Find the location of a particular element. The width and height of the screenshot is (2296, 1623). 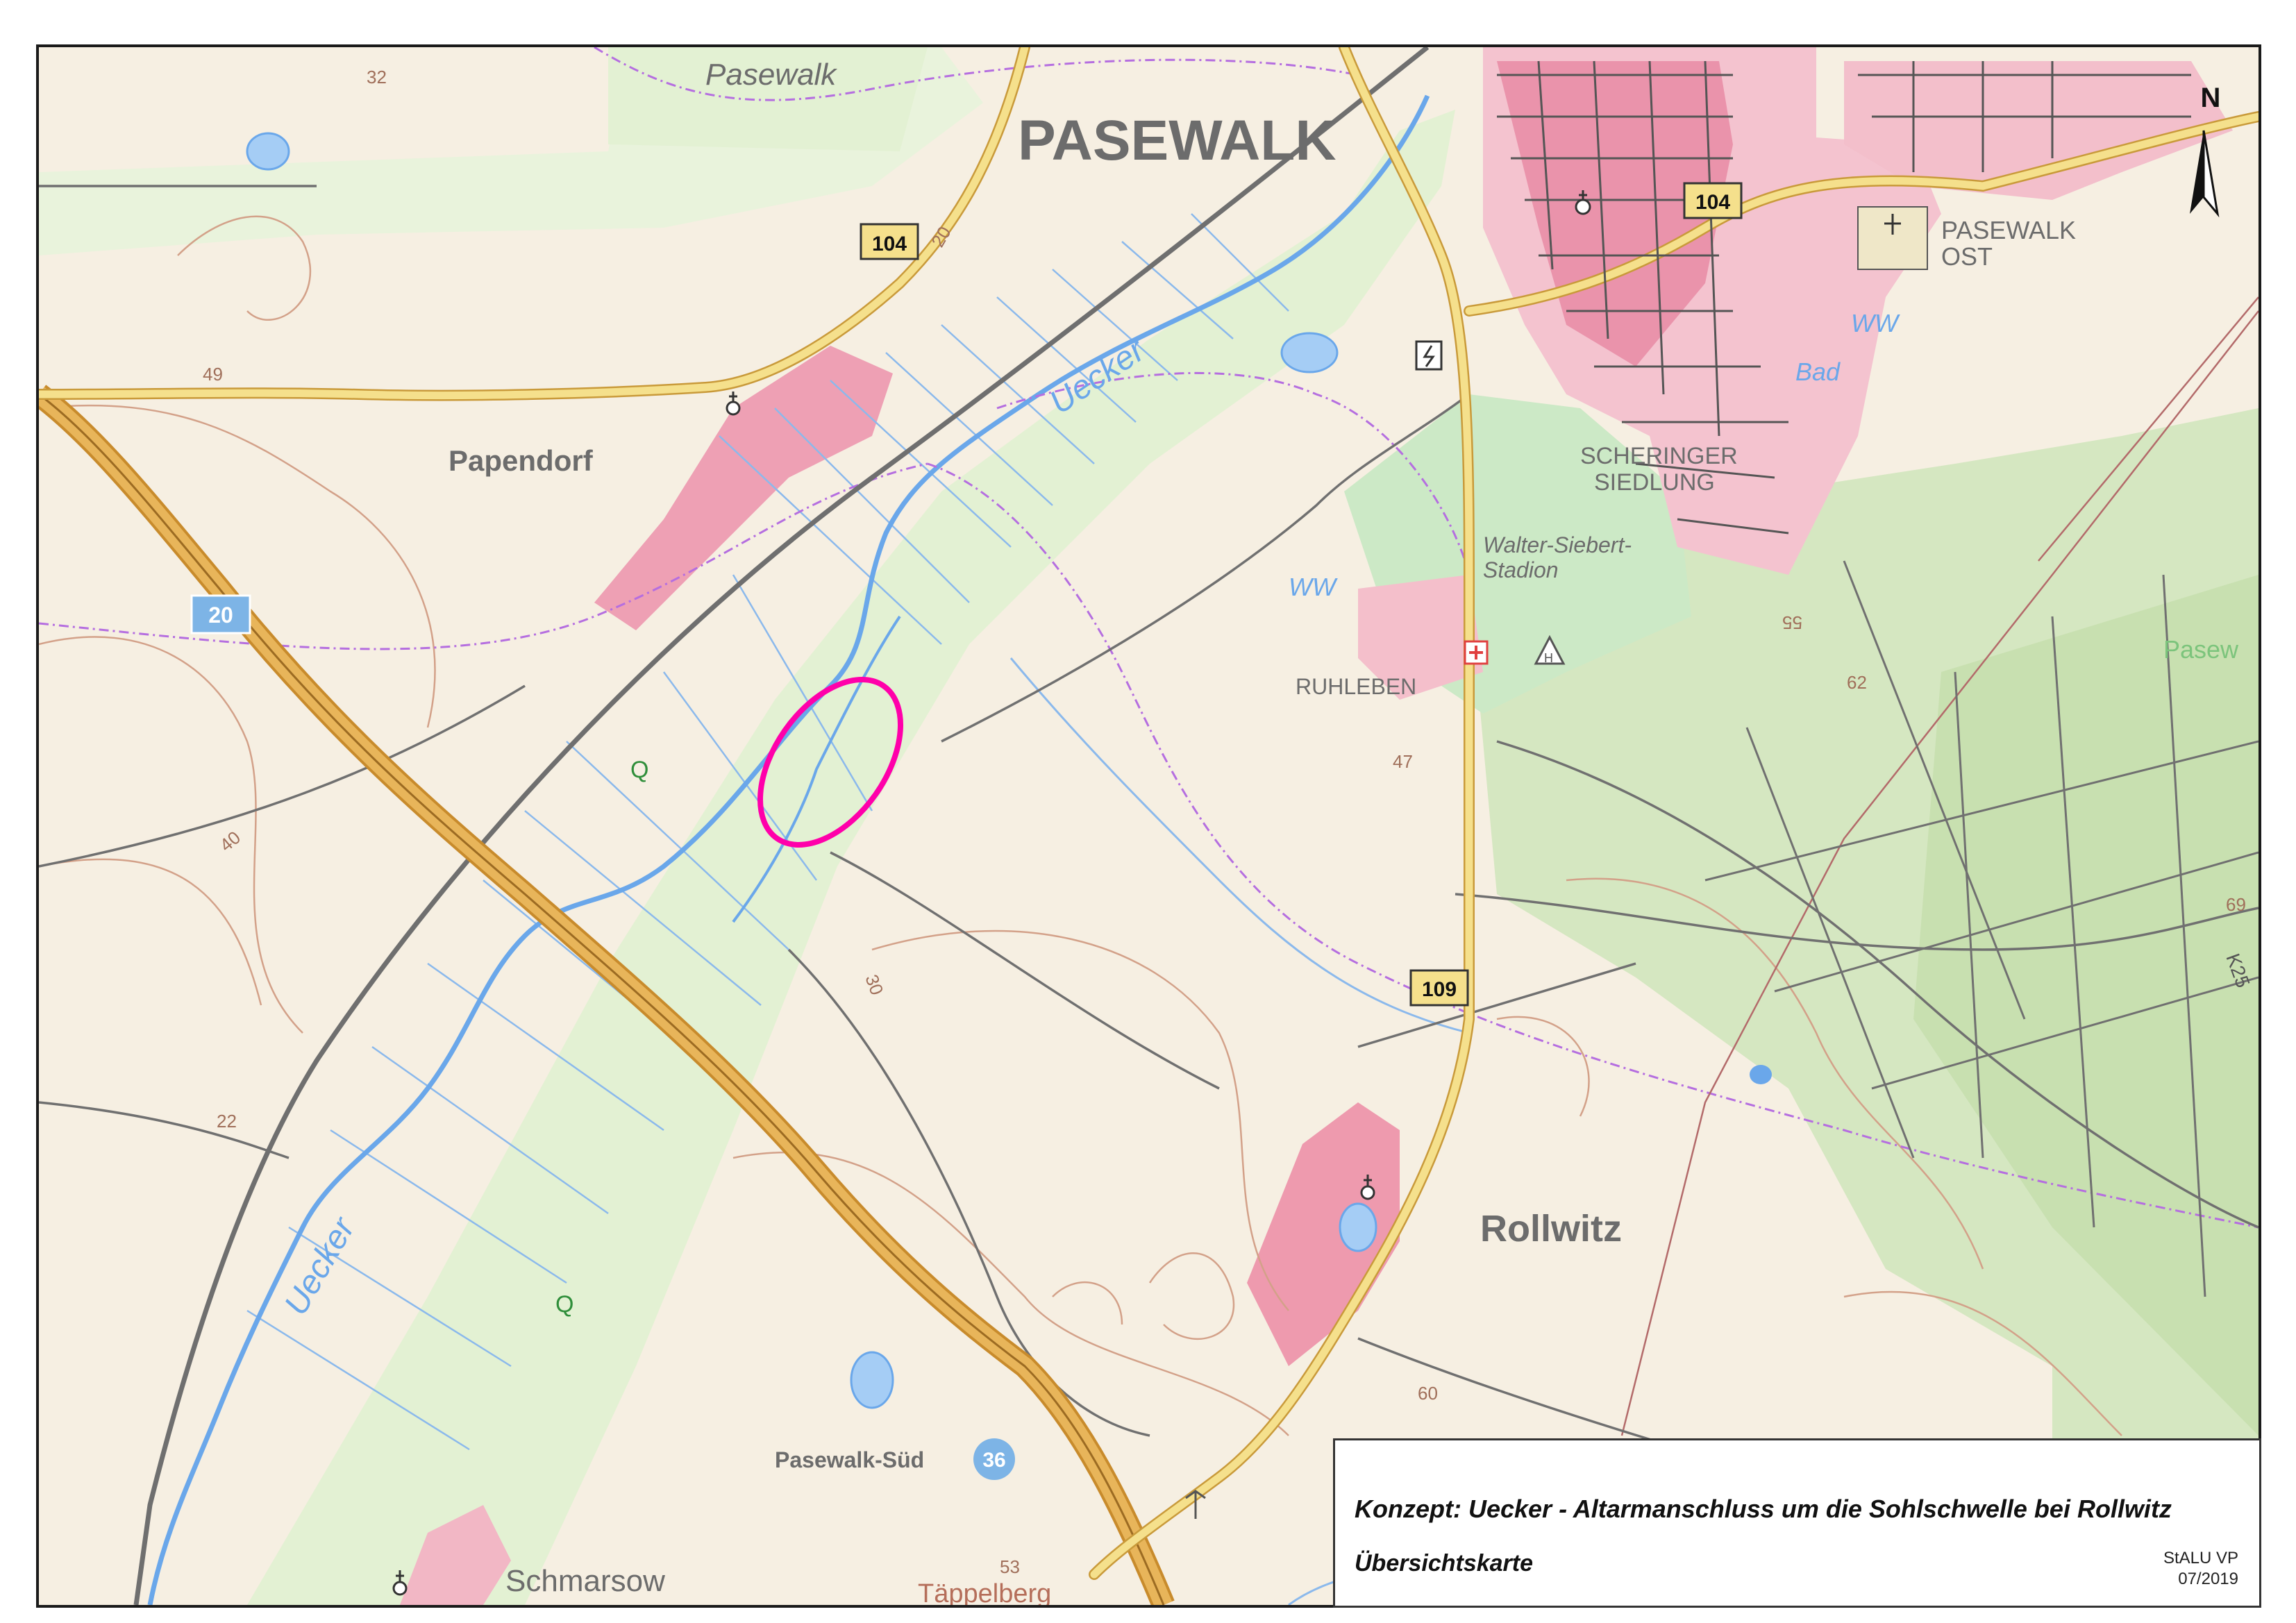

label-ww-1: WW is located at coordinates (1313, 587).